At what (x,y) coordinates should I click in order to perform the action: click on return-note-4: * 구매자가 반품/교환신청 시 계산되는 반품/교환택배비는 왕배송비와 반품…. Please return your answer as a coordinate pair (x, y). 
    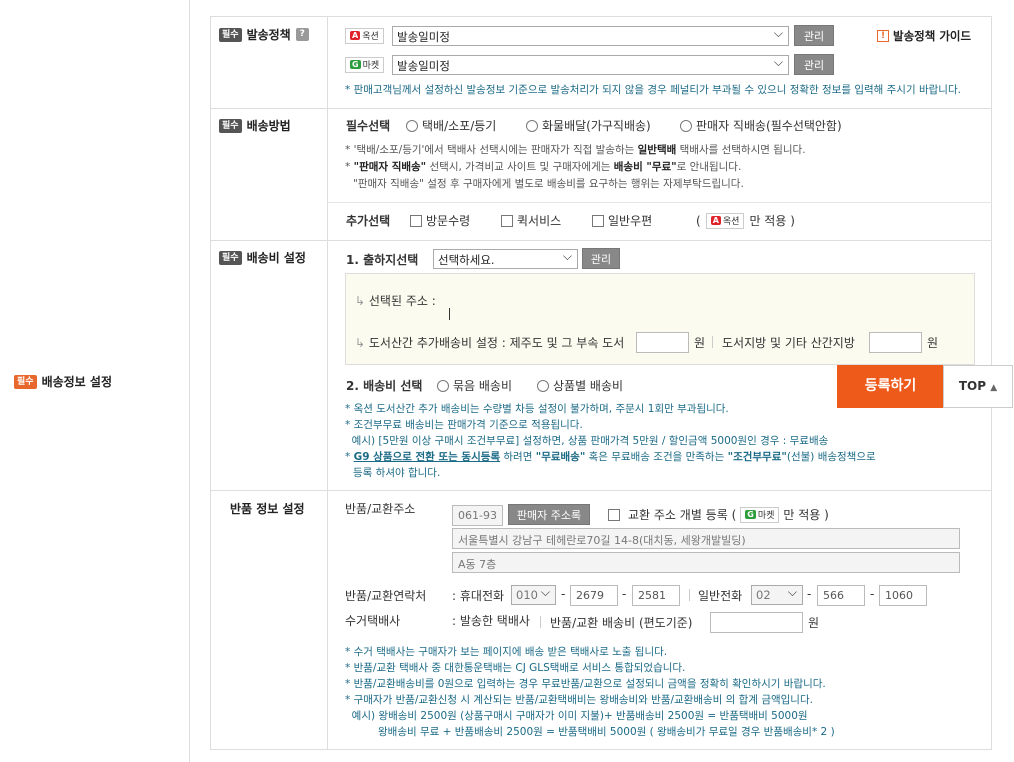
    Looking at the image, I should click on (579, 700).